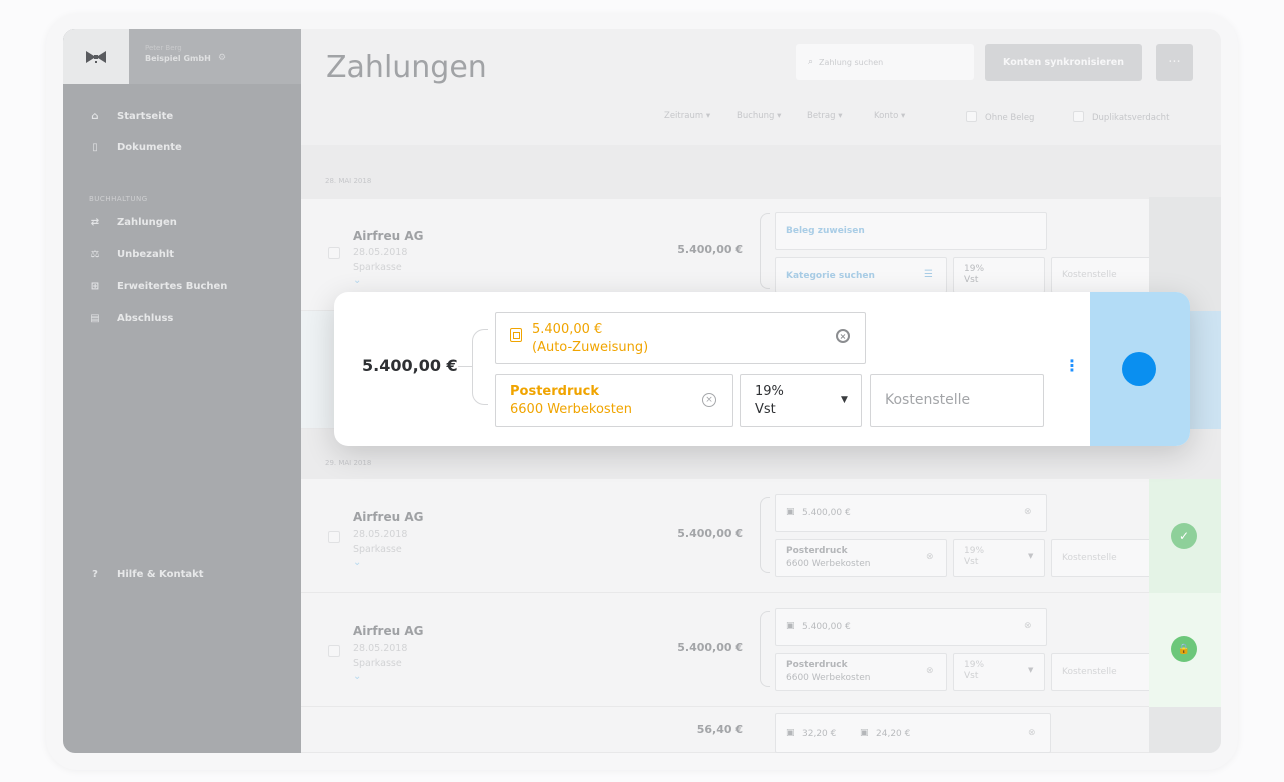  I want to click on sidebar-item-unbezahlt: ⚖ Unbezahlt, so click(132, 254).